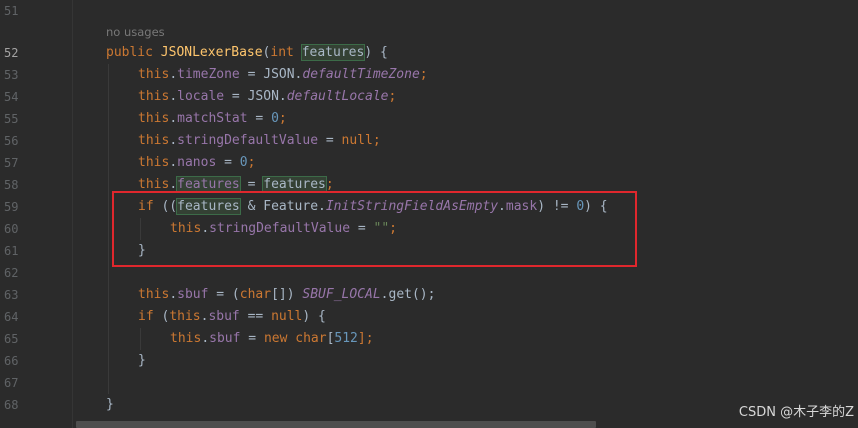 Image resolution: width=858 pixels, height=428 pixels. What do you see at coordinates (314, 316) in the screenshot?
I see `punct: ) {` at bounding box center [314, 316].